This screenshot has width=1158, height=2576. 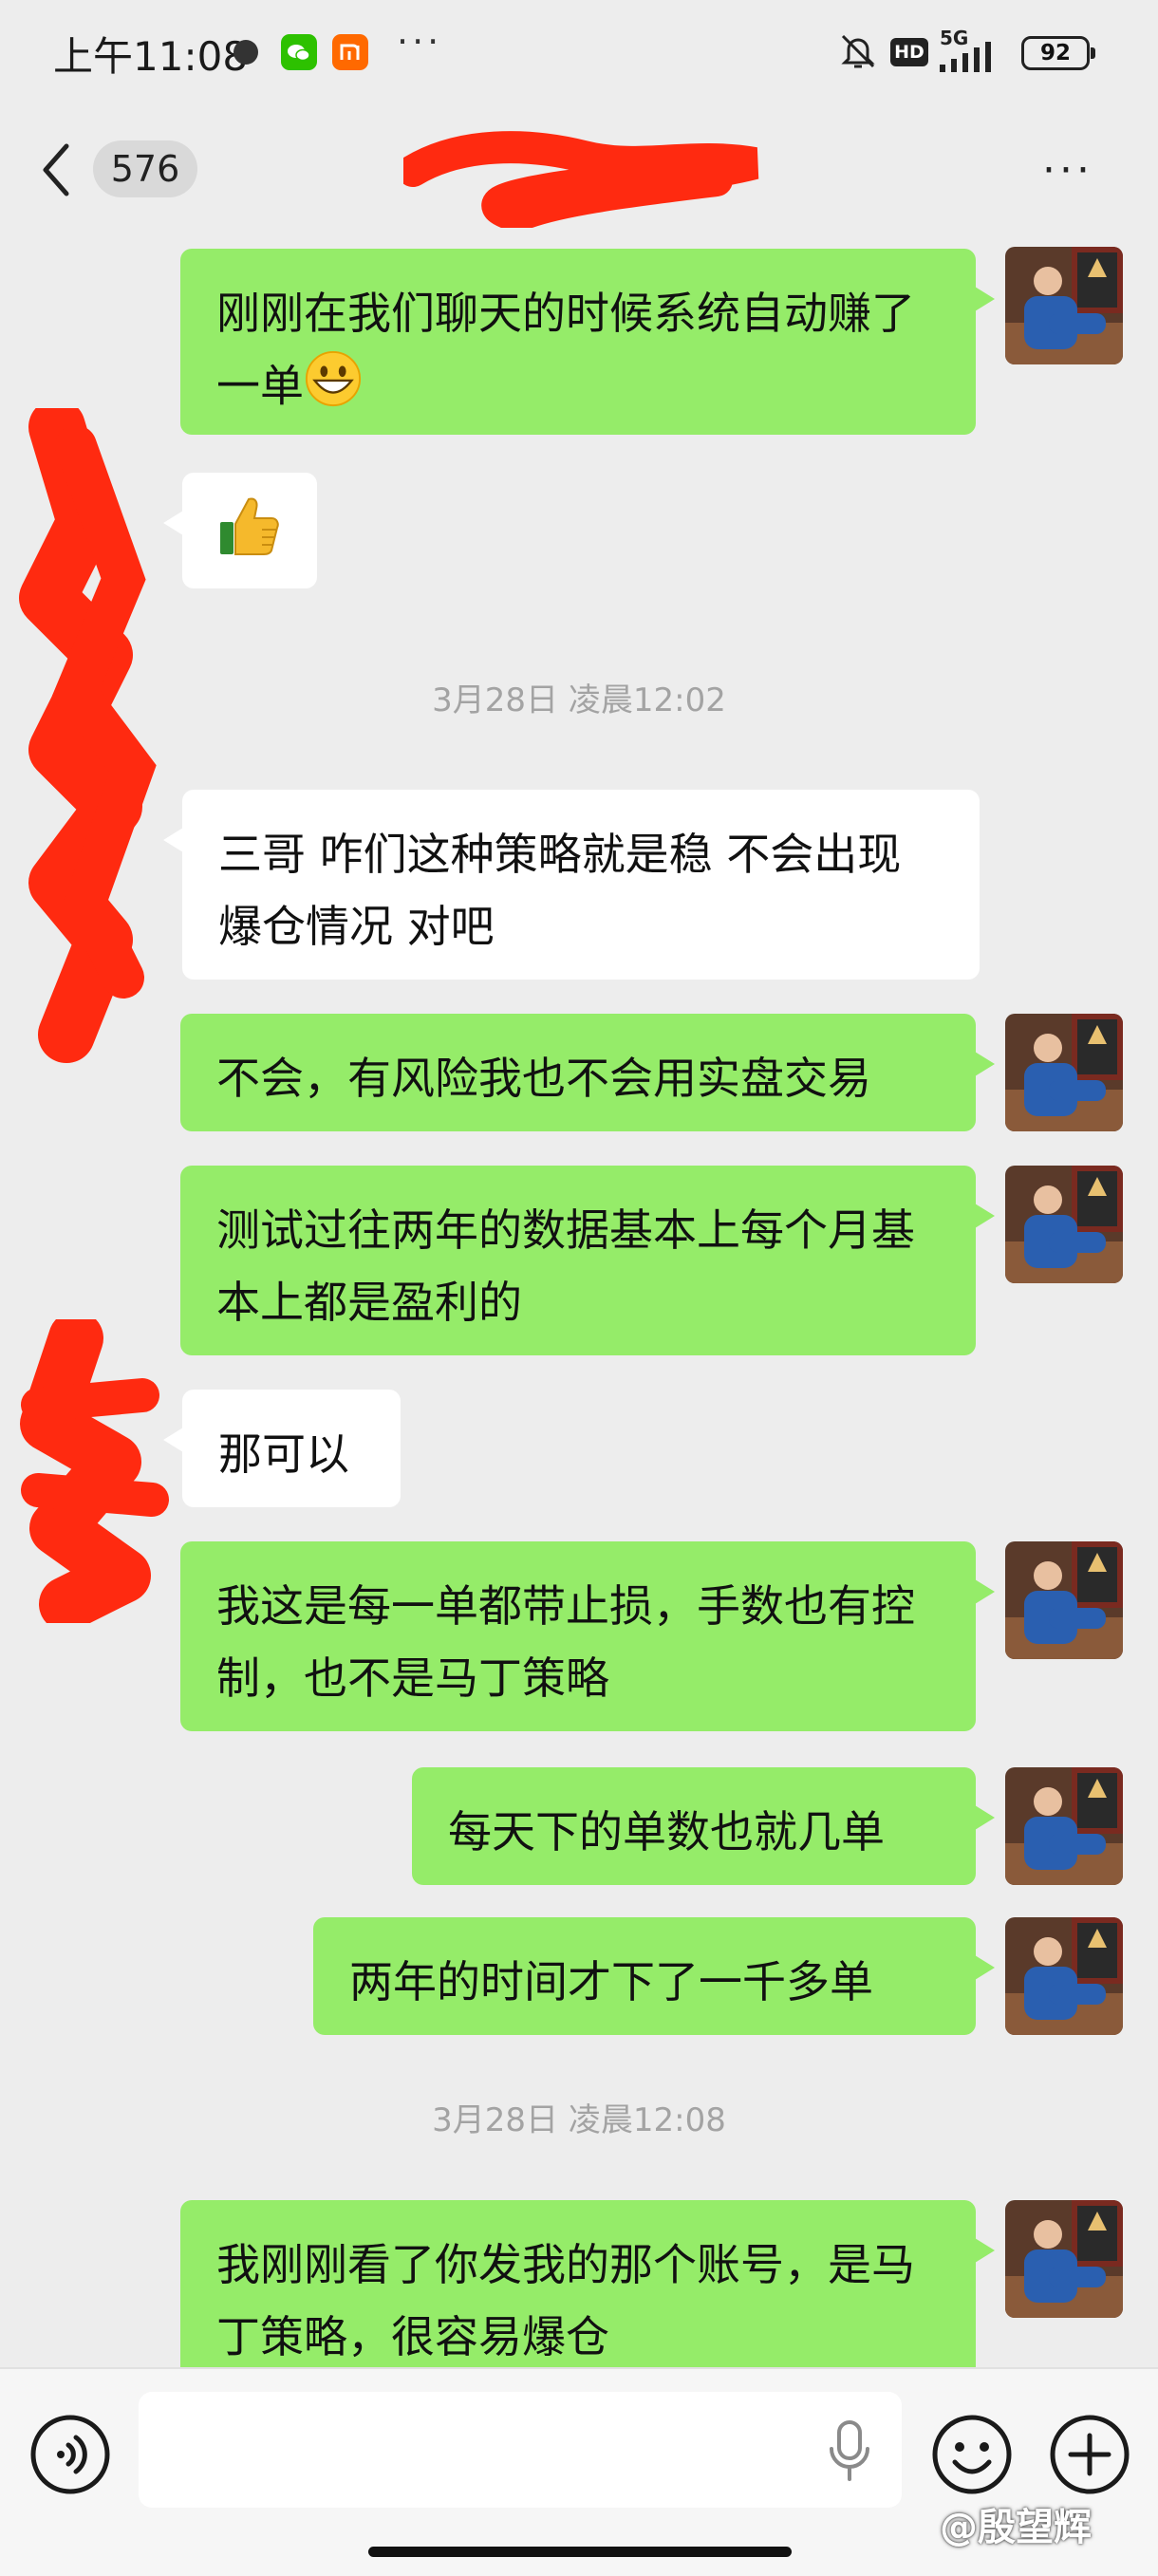 What do you see at coordinates (350, 52) in the screenshot?
I see `mi-notification-icon` at bounding box center [350, 52].